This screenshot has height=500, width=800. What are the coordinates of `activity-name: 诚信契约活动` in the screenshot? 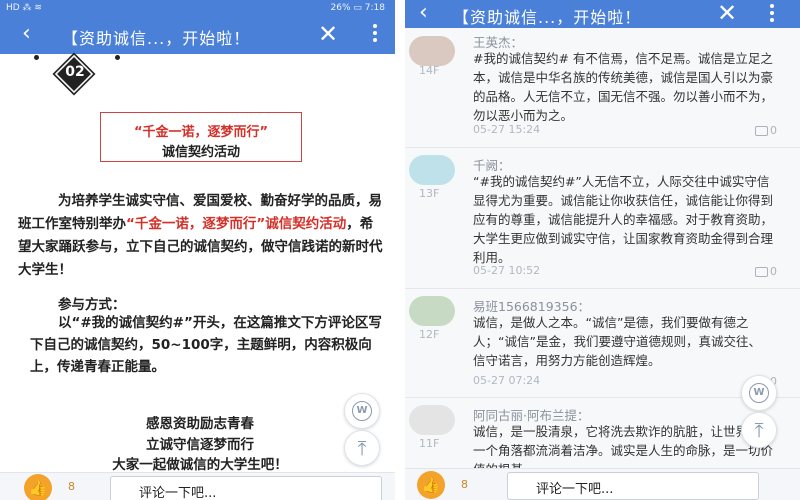 It's located at (200, 152).